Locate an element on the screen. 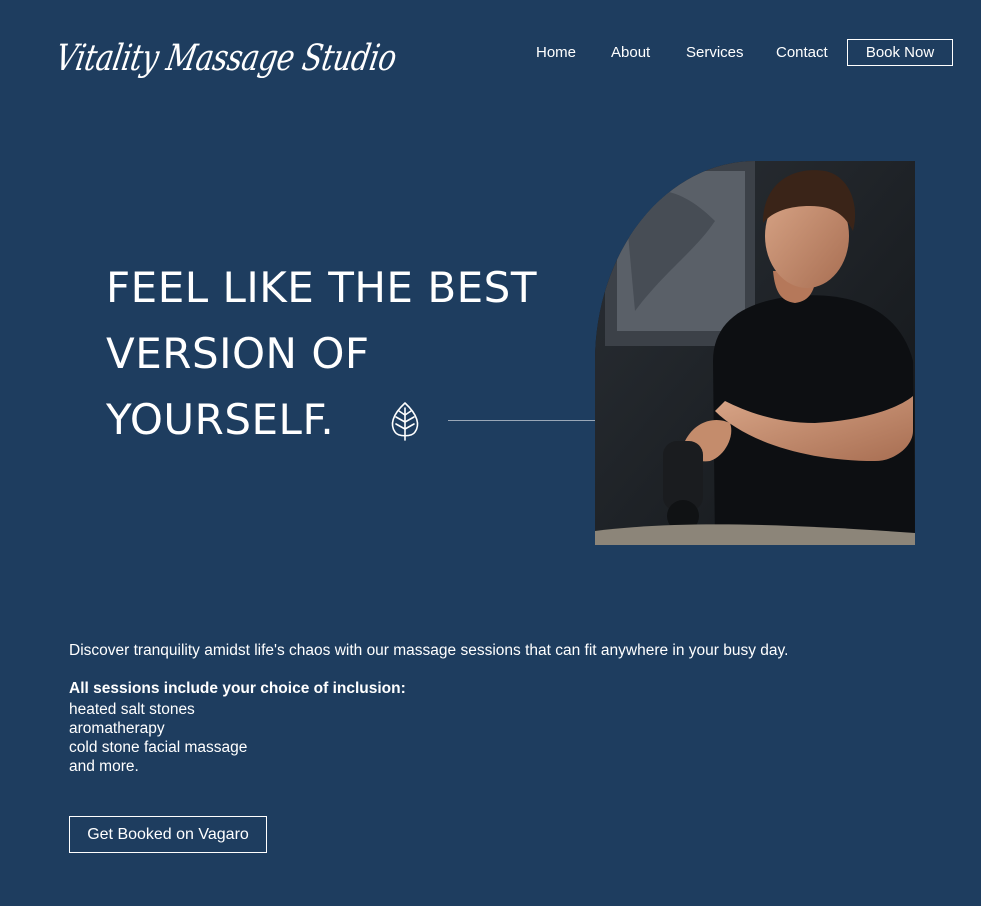  hero-heading: FEEL LIKE THE BEST VERSION OF YOURSELF. is located at coordinates (321, 354).